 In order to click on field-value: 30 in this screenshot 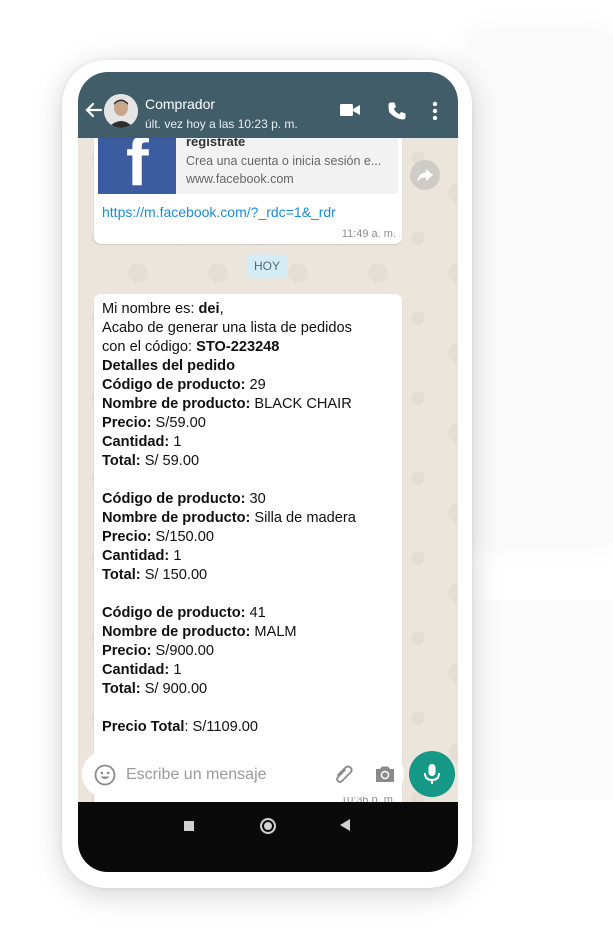, I will do `click(255, 499)`.